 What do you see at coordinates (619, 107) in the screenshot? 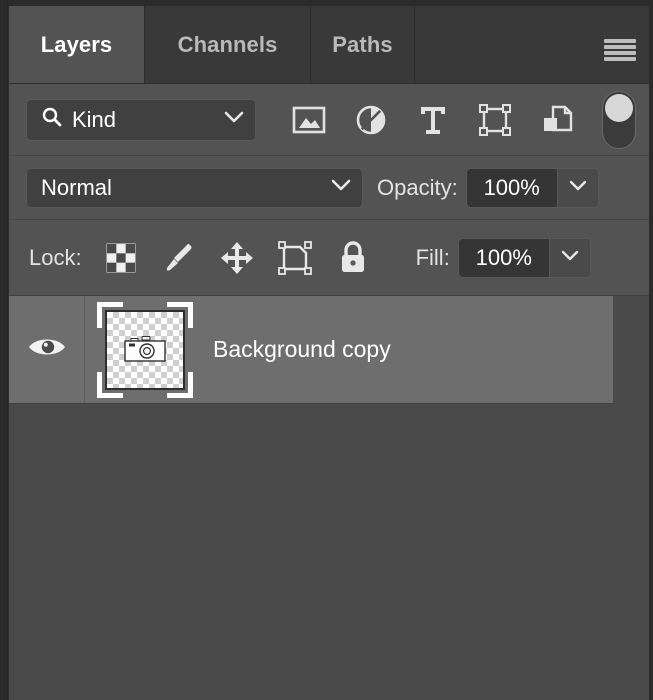
I see `filter-toggle-knob` at bounding box center [619, 107].